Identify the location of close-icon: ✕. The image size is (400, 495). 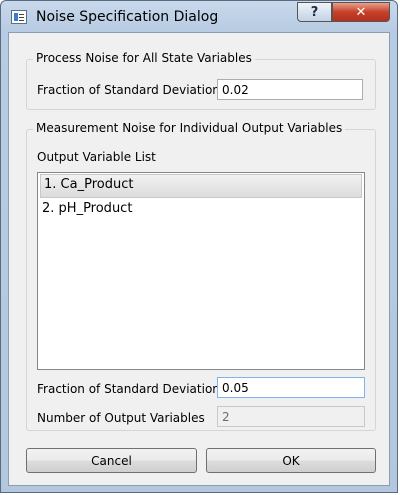
(361, 12).